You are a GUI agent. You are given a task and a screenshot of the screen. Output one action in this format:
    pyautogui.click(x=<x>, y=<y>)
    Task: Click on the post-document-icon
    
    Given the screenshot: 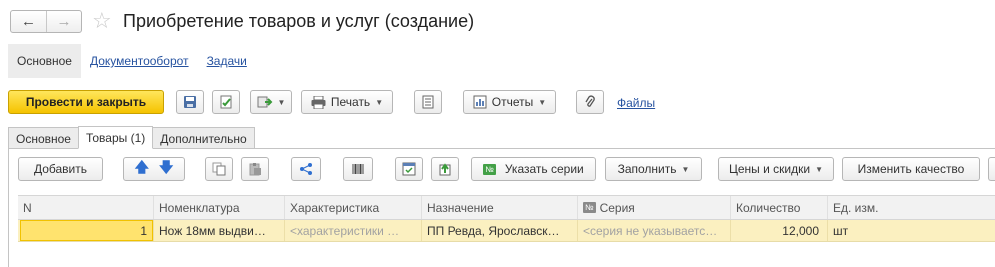 What is the action you would take?
    pyautogui.click(x=226, y=102)
    